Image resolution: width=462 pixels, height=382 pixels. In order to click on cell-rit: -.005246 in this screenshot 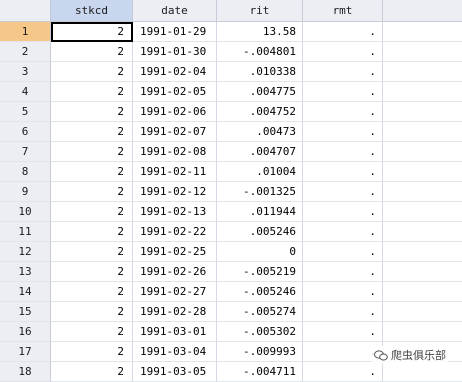, I will do `click(260, 292)`.